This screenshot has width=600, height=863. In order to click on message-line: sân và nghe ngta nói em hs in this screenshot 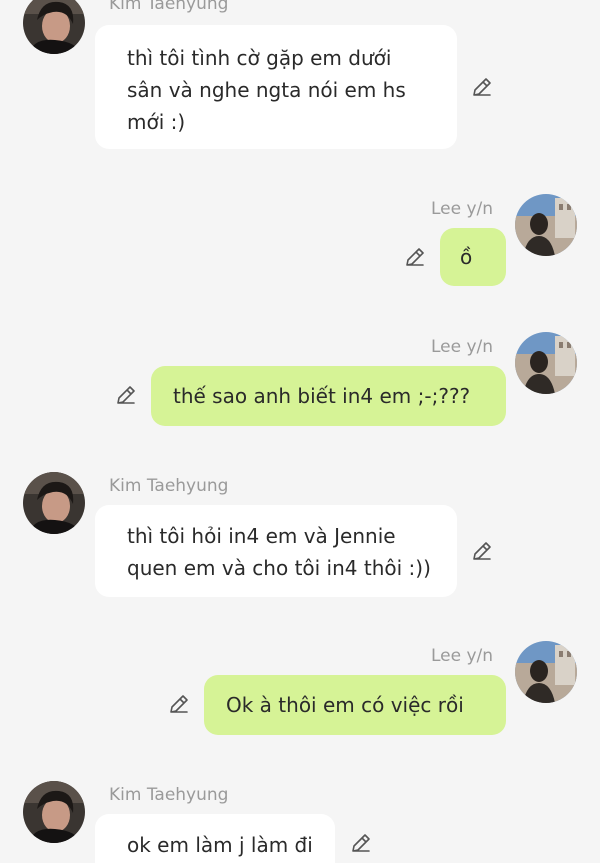, I will do `click(266, 90)`.